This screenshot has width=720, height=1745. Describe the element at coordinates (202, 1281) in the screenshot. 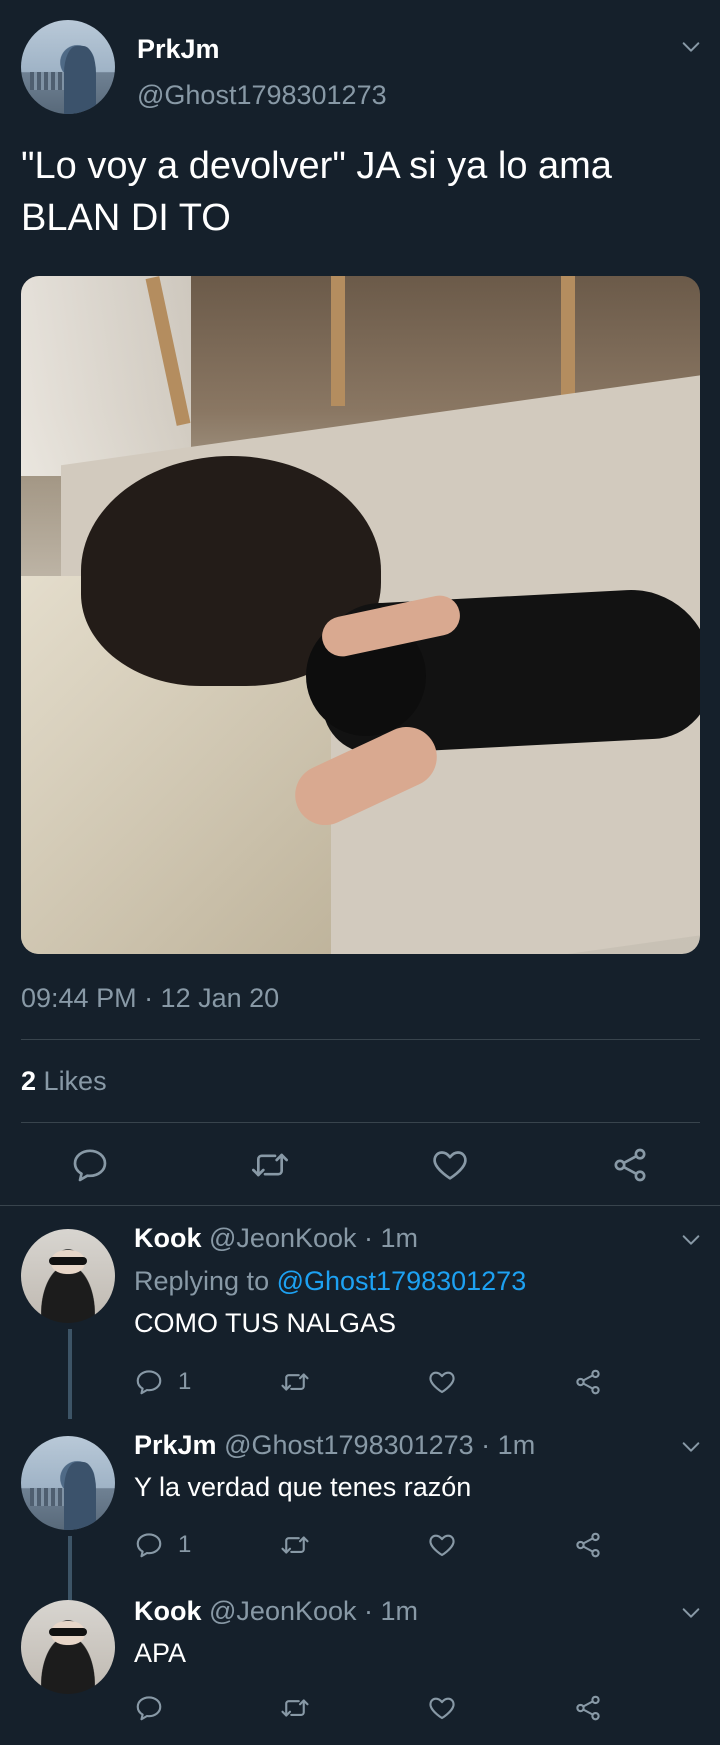

I see `replying-prefix: Replying to` at that location.